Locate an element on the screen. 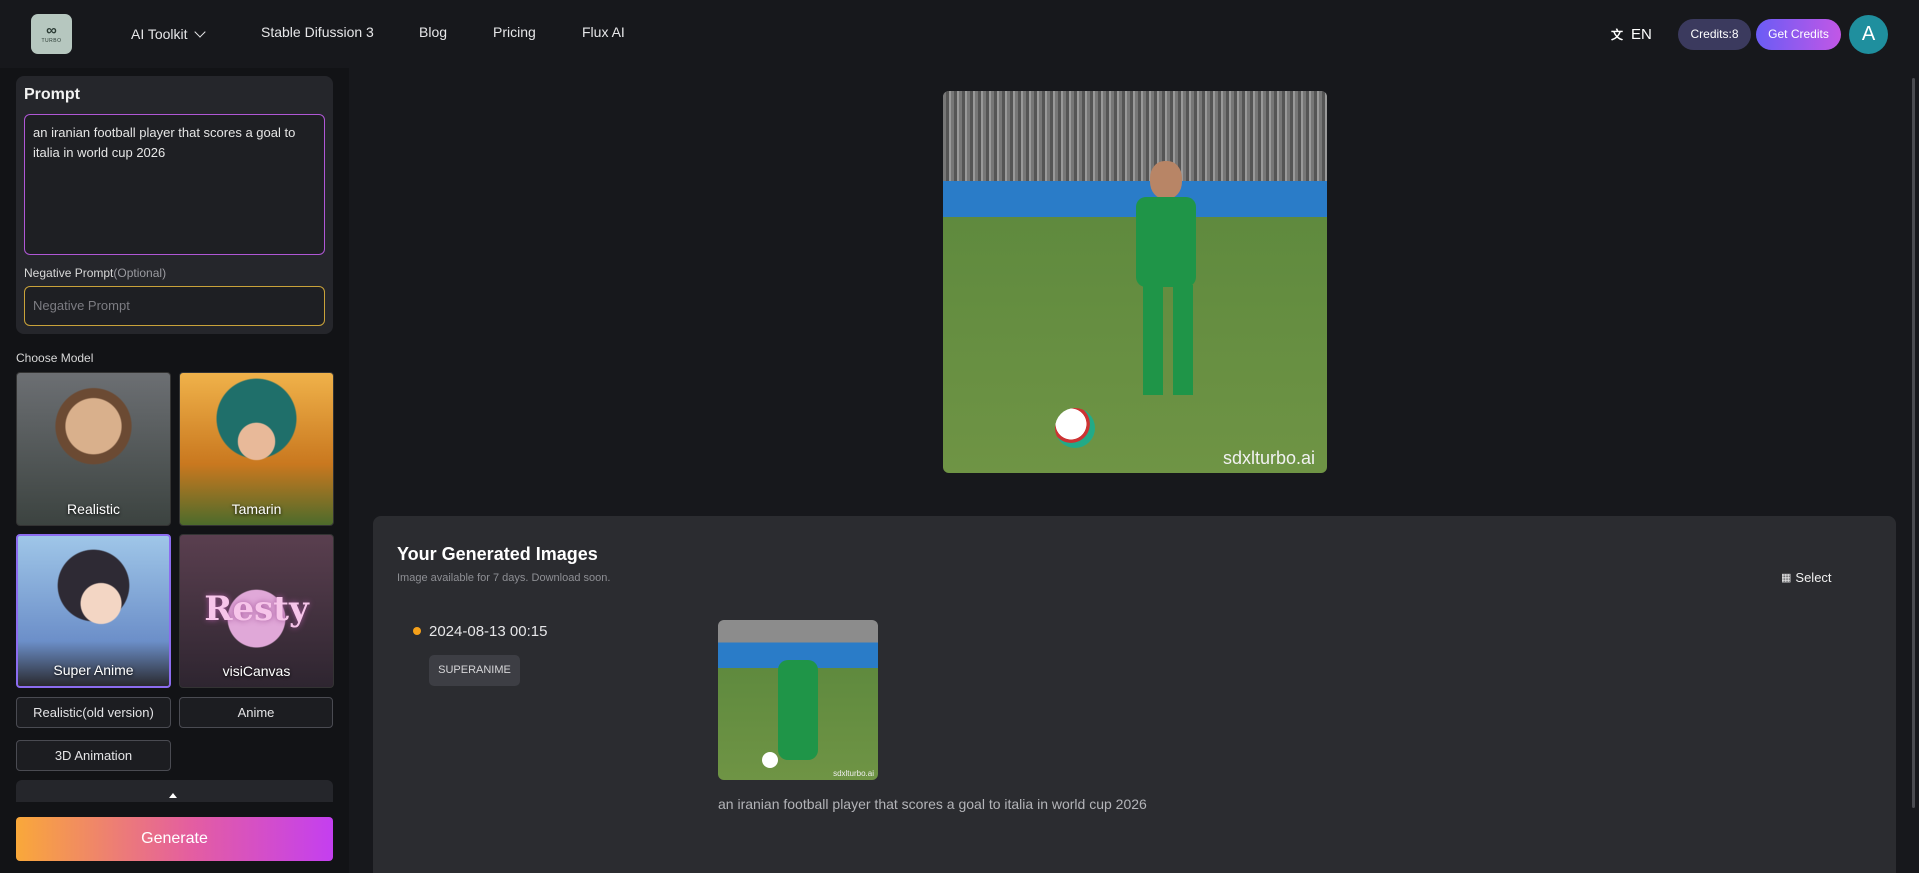 This screenshot has height=873, width=1919. user-avatar: A is located at coordinates (1868, 34).